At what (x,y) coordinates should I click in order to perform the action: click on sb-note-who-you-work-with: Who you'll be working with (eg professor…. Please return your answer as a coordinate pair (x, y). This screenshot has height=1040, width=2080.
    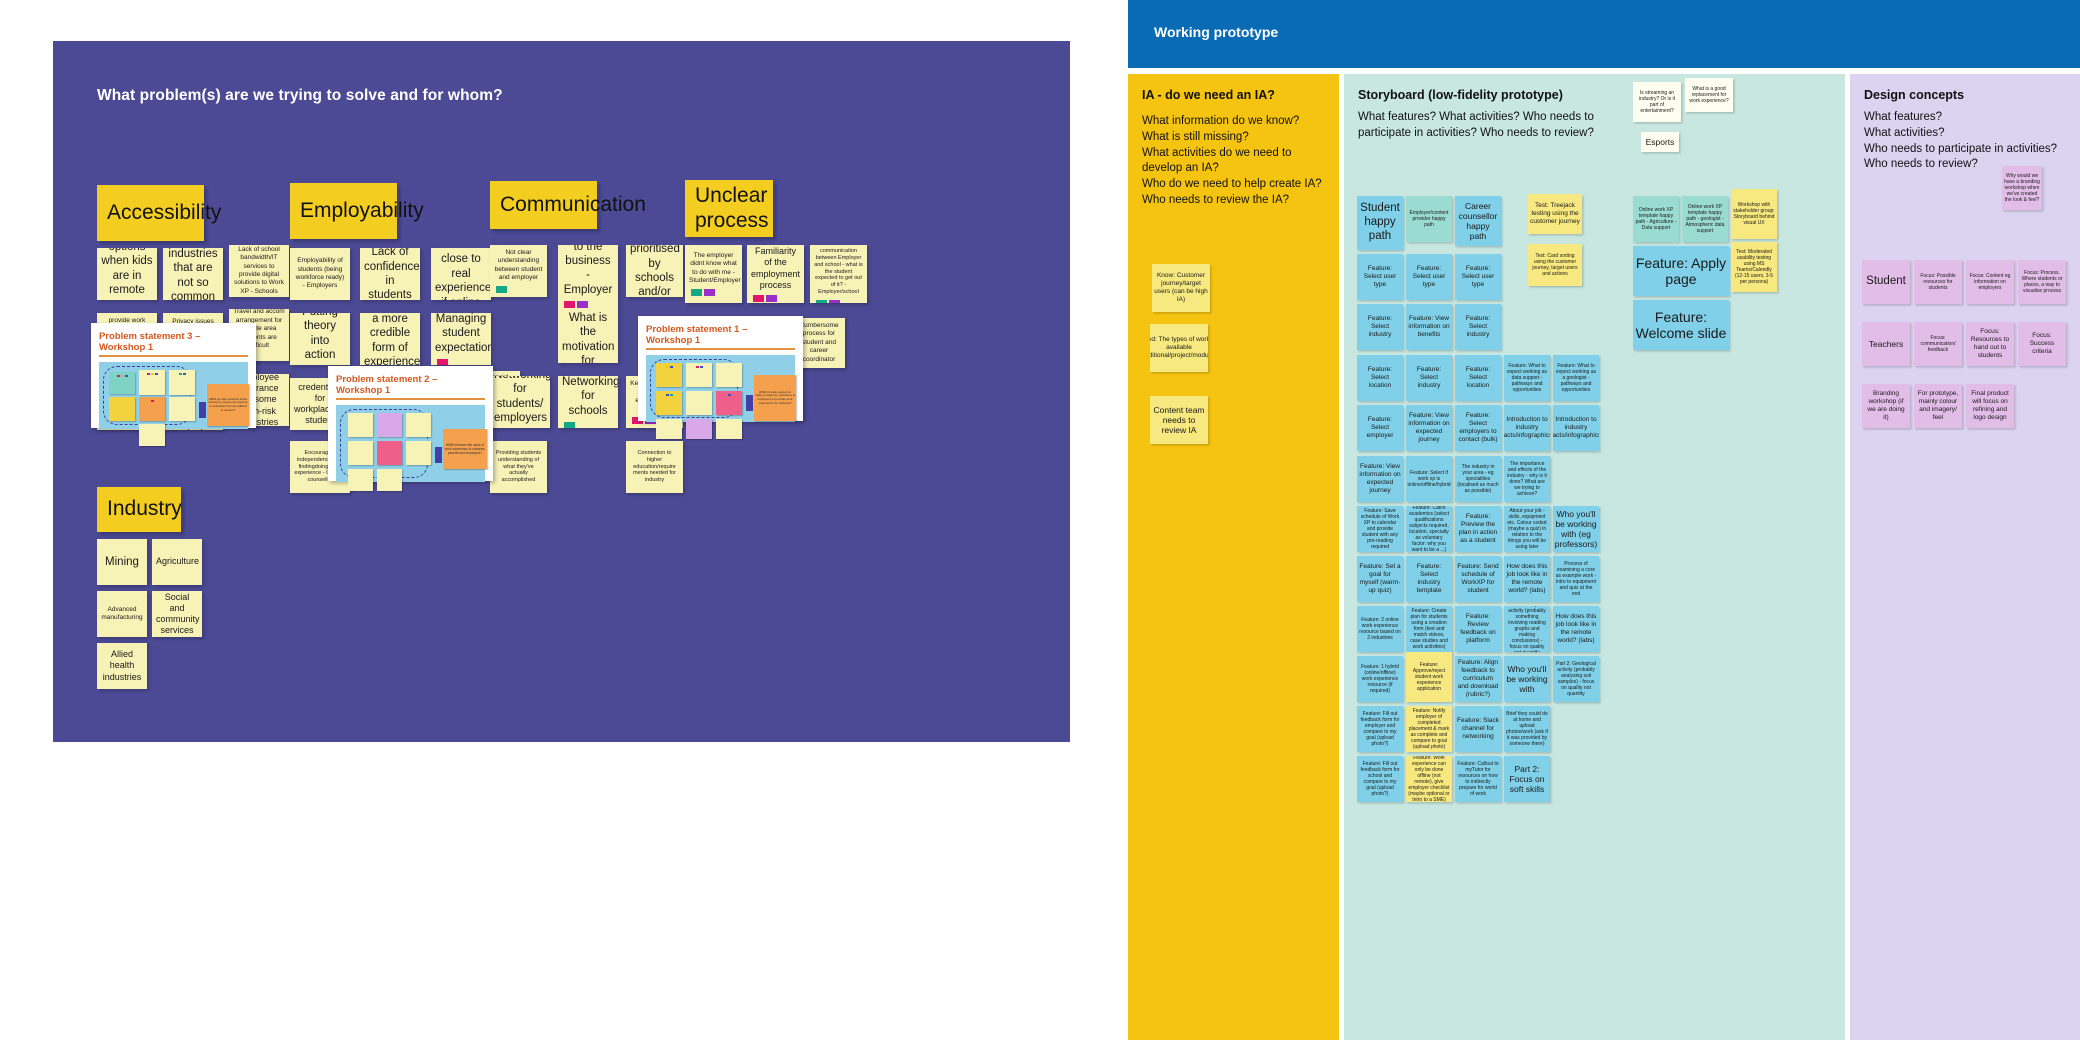
    Looking at the image, I should click on (1576, 529).